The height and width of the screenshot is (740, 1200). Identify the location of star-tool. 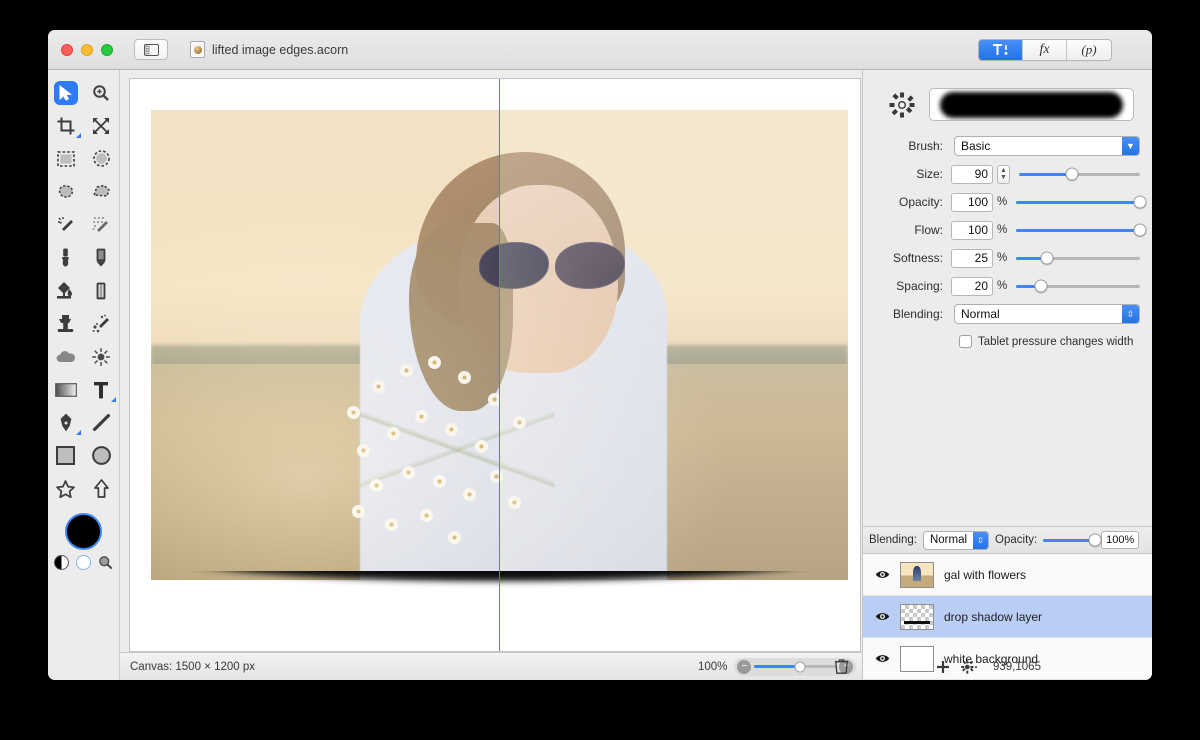
(66, 488).